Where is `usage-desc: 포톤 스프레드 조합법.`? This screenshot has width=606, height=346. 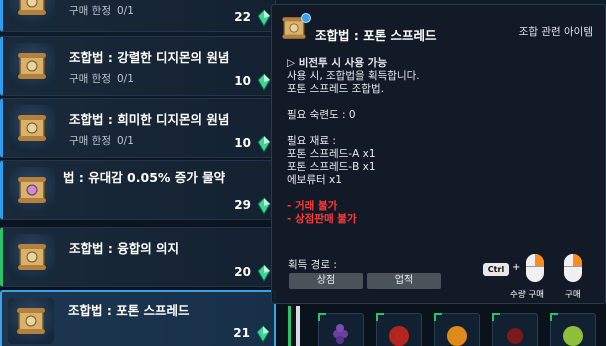 usage-desc: 포톤 스프레드 조합법. is located at coordinates (335, 89).